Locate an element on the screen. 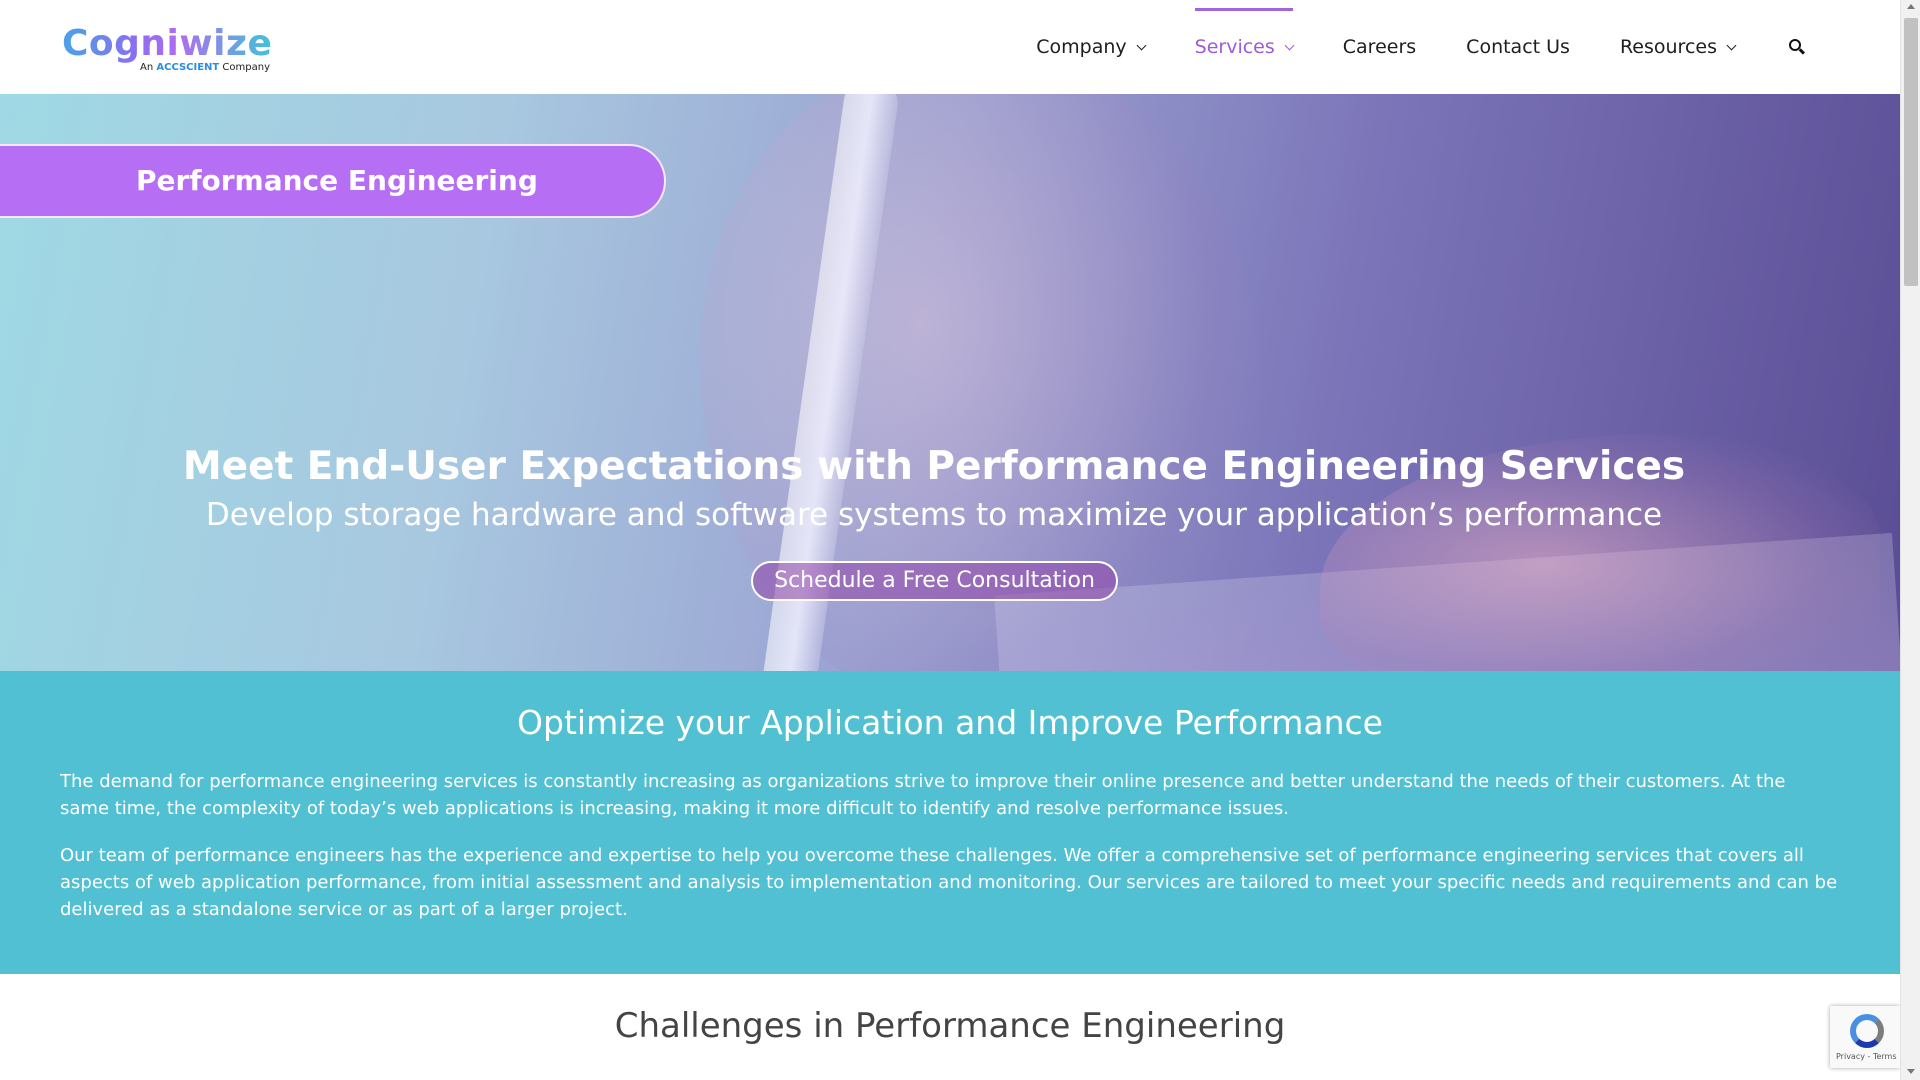 This screenshot has width=1920, height=1080. nav-item-company: Company is located at coordinates (1090, 47).